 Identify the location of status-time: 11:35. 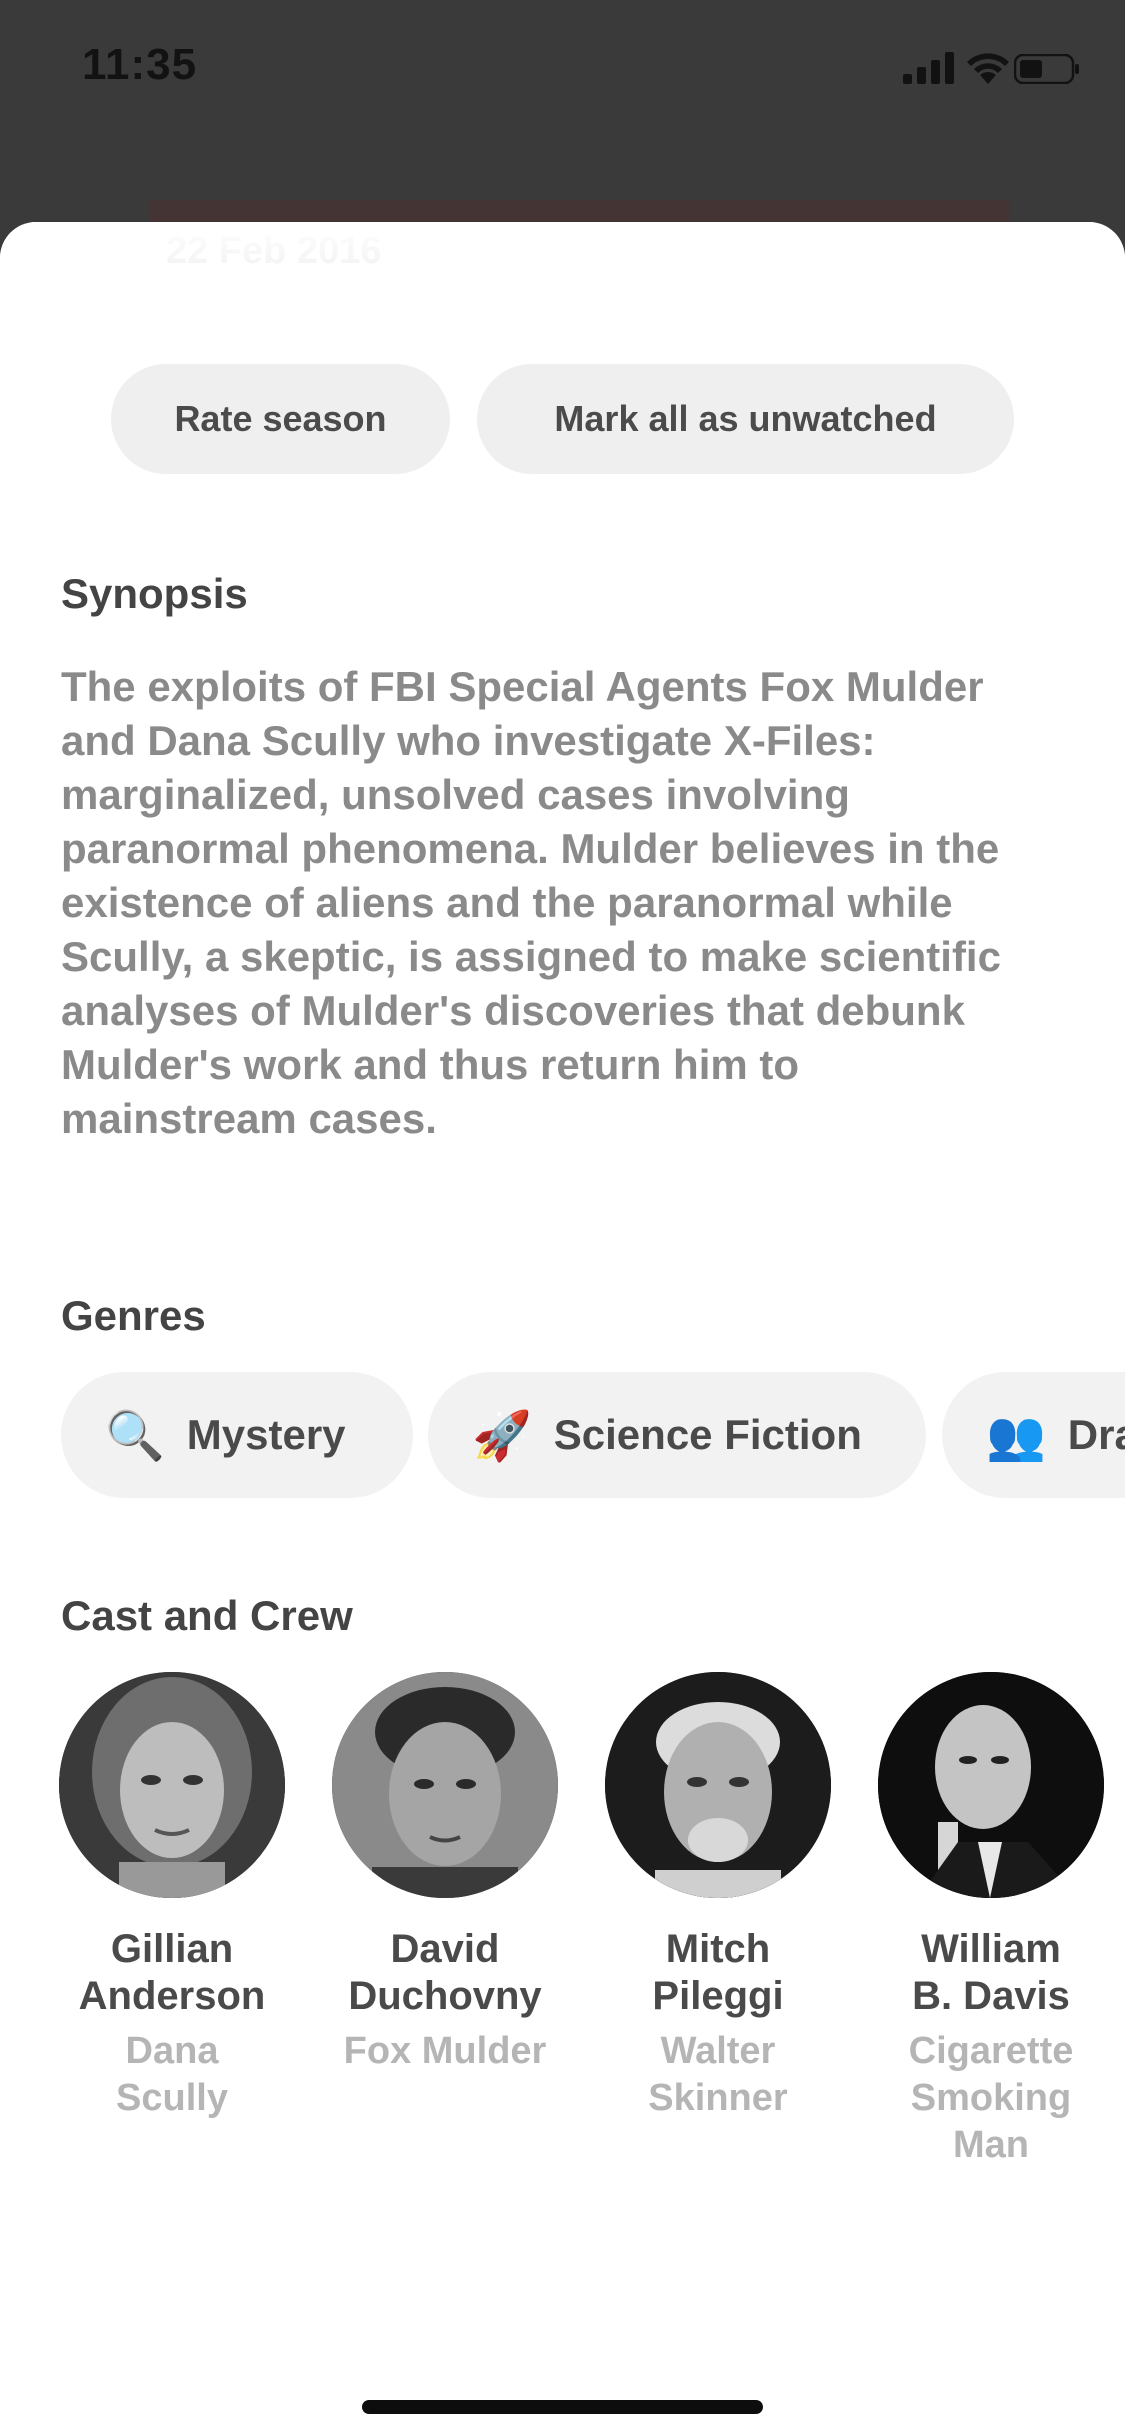
(140, 64).